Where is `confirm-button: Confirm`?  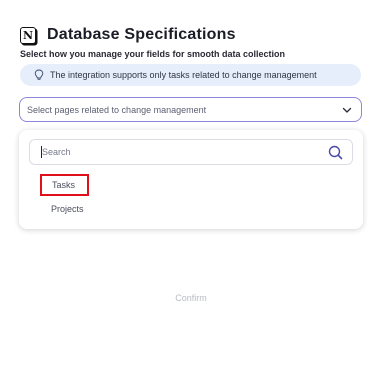 confirm-button: Confirm is located at coordinates (191, 298).